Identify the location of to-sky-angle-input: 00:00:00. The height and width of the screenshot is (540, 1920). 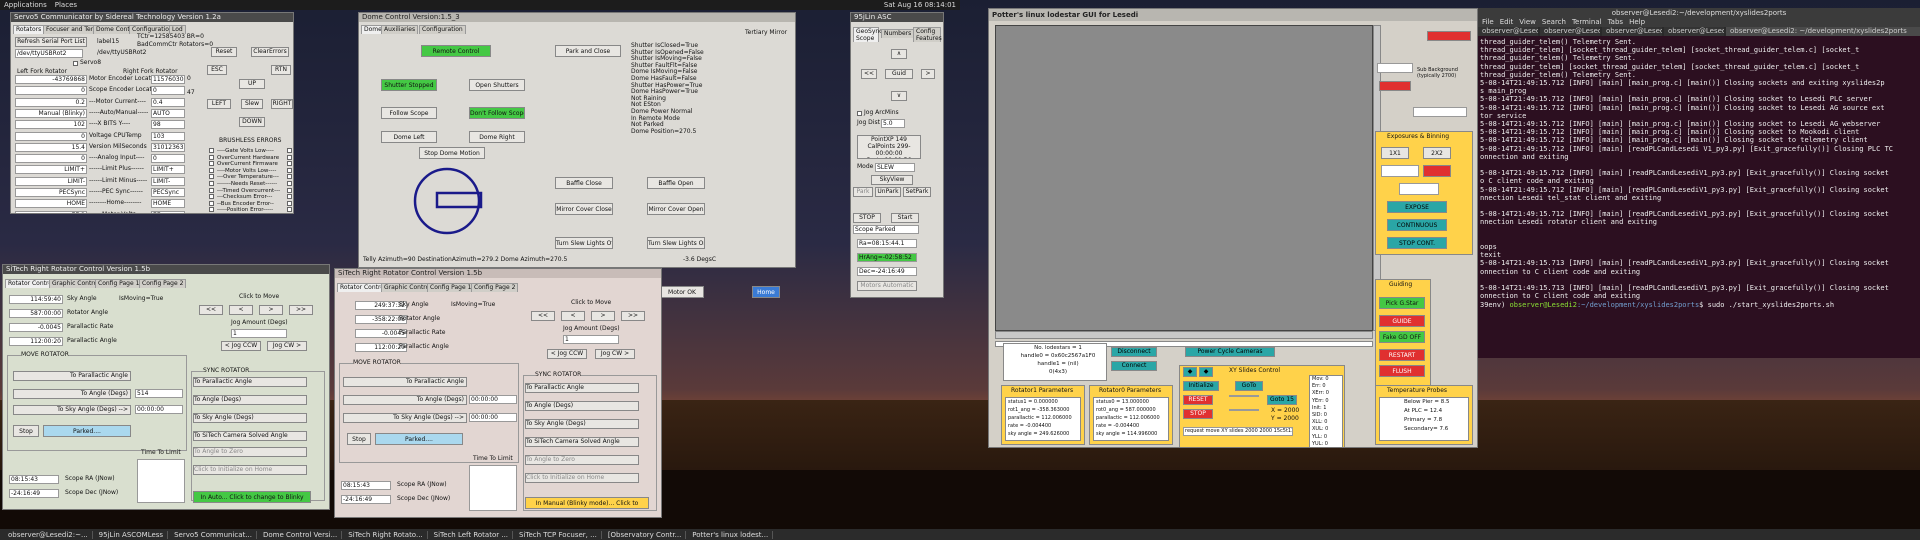
(159, 409).